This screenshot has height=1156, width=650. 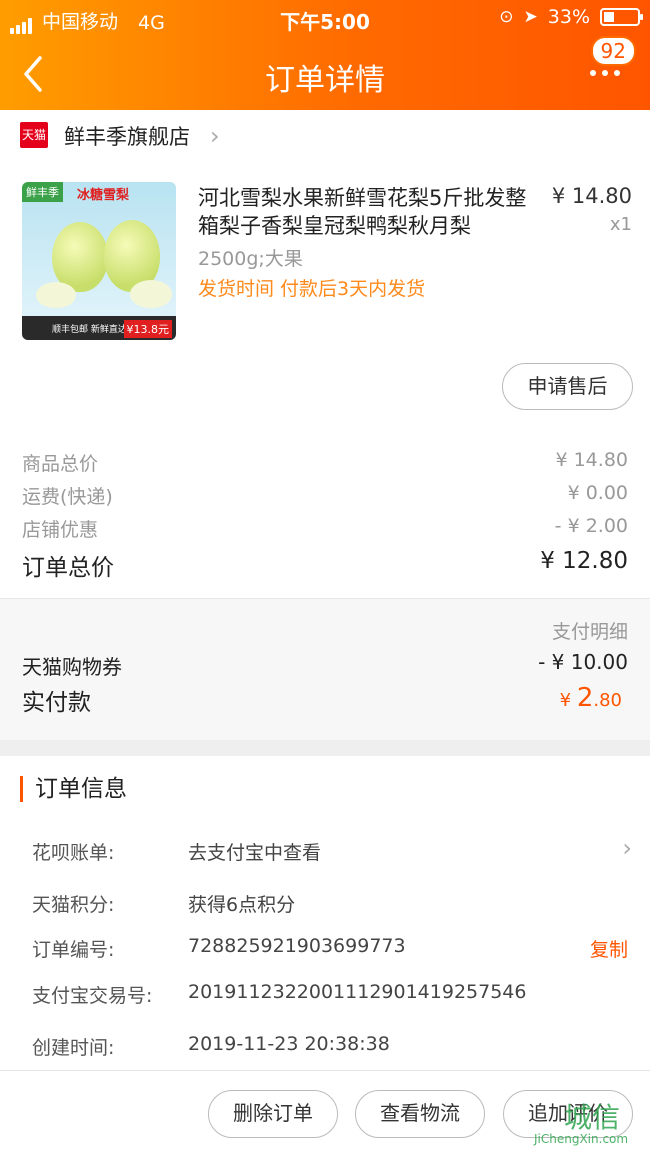 I want to click on summary-value: - ¥ 2.00, so click(x=591, y=526).